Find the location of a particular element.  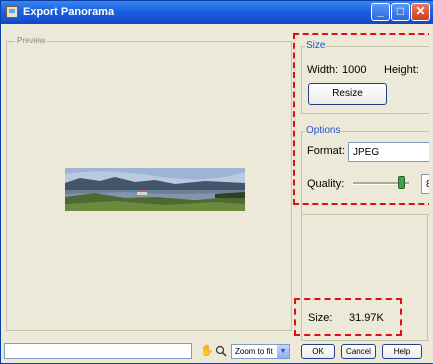

title-bar: Export Panorama _ □ ✕ is located at coordinates (217, 12).